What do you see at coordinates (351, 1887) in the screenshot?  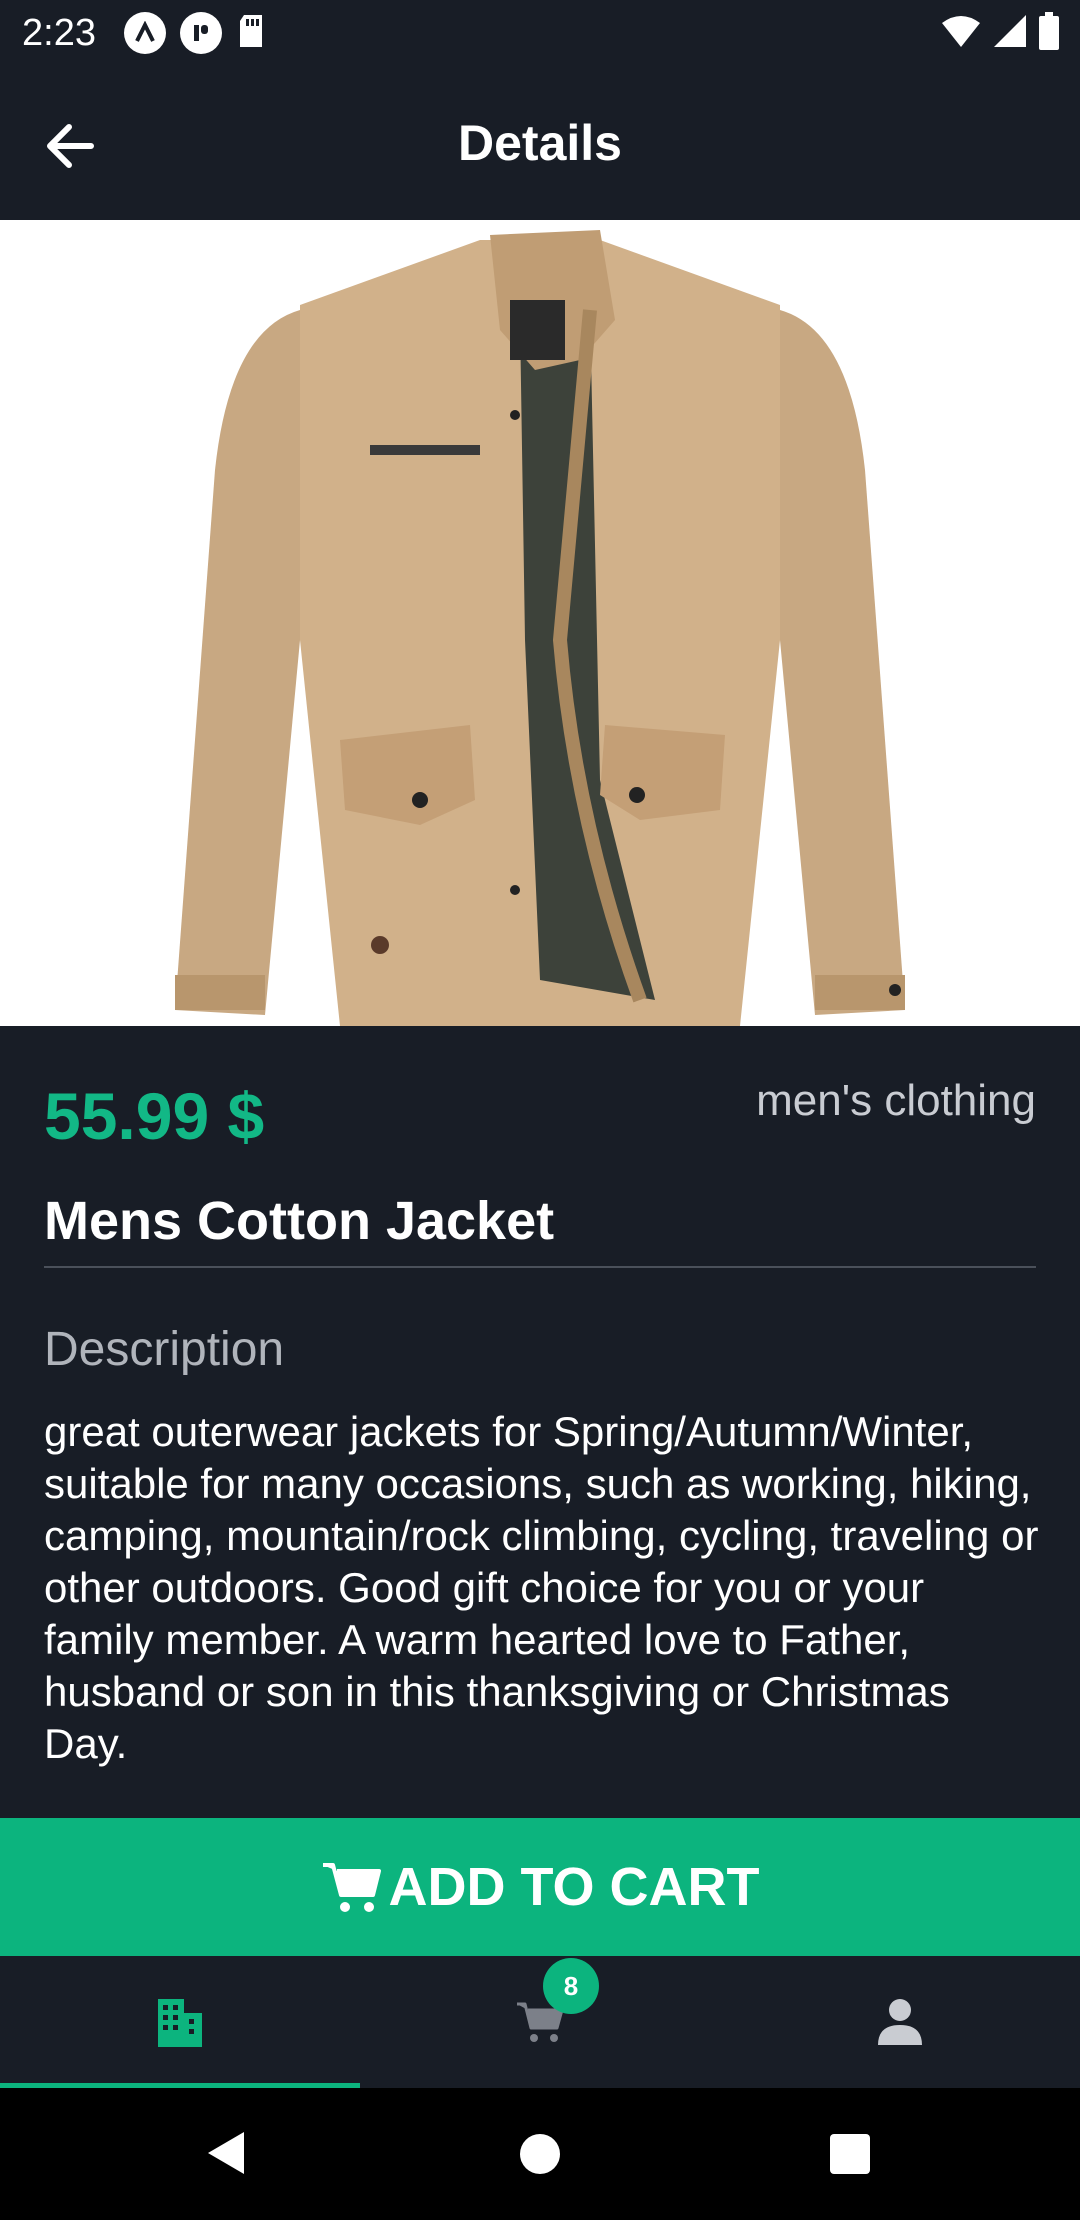 I see `cart-icon` at bounding box center [351, 1887].